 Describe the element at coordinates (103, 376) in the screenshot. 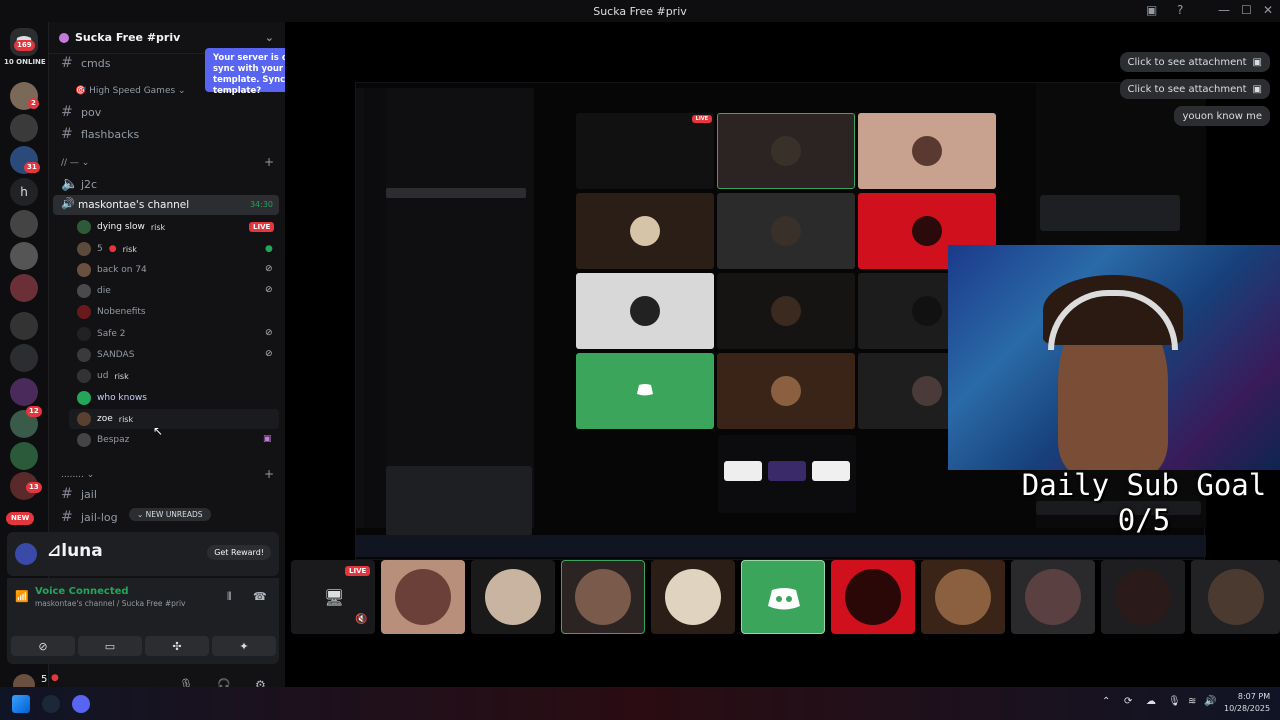

I see `voice-user: ud risk` at that location.